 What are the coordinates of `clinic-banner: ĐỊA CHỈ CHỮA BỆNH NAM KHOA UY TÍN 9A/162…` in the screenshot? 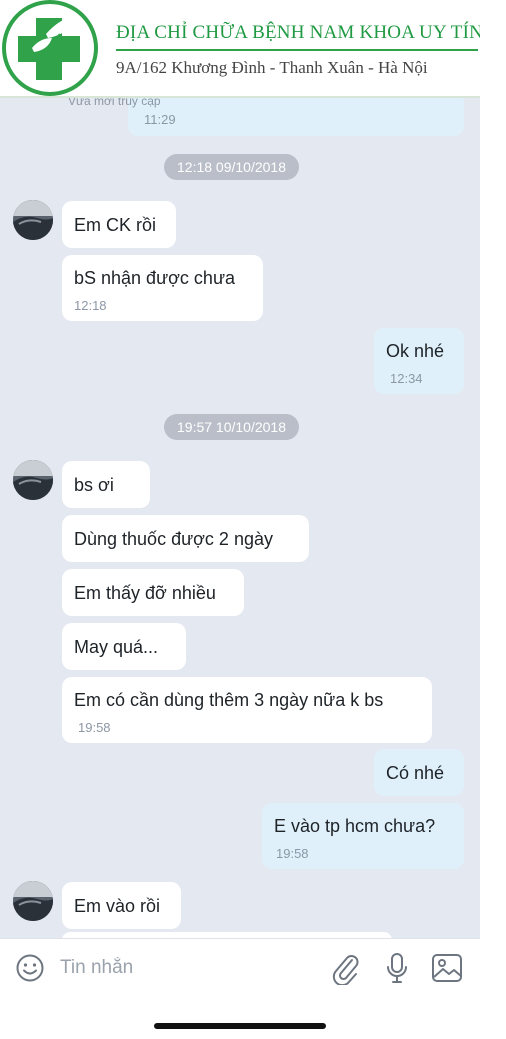 It's located at (240, 49).